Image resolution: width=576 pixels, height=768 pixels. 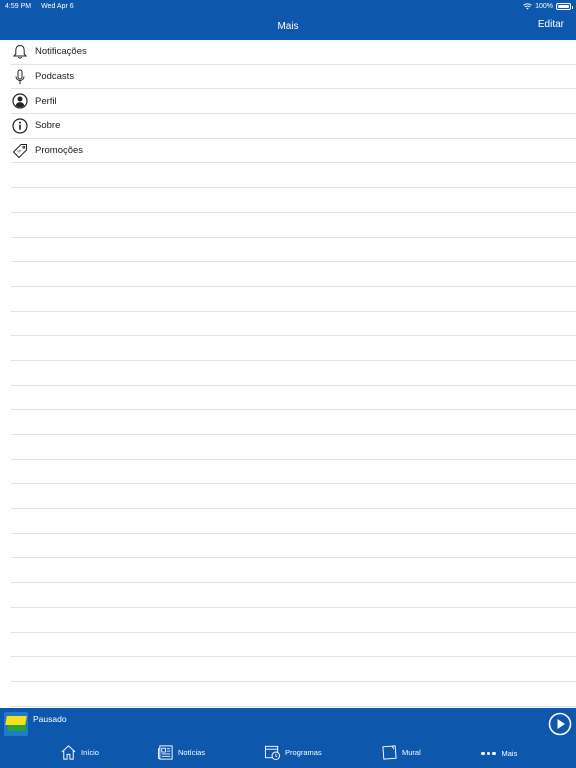 I want to click on tab-label: Início, so click(x=90, y=752).